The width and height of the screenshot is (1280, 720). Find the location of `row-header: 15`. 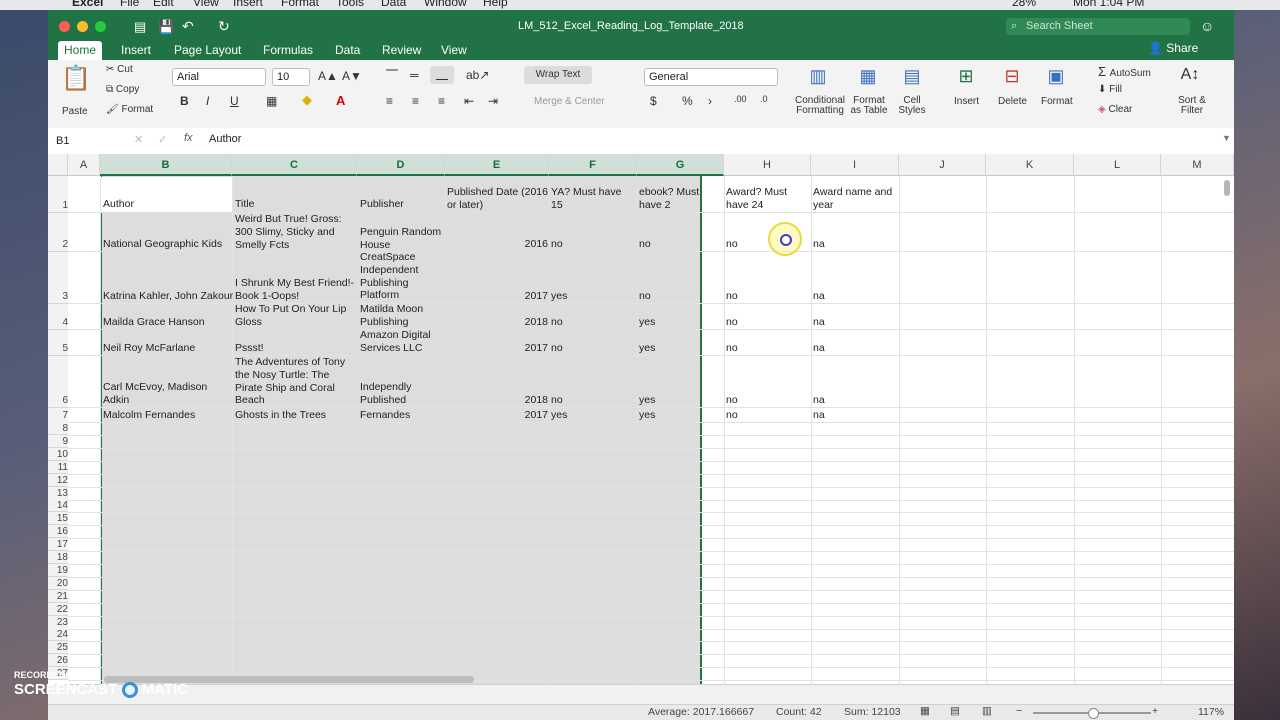

row-header: 15 is located at coordinates (58, 518).